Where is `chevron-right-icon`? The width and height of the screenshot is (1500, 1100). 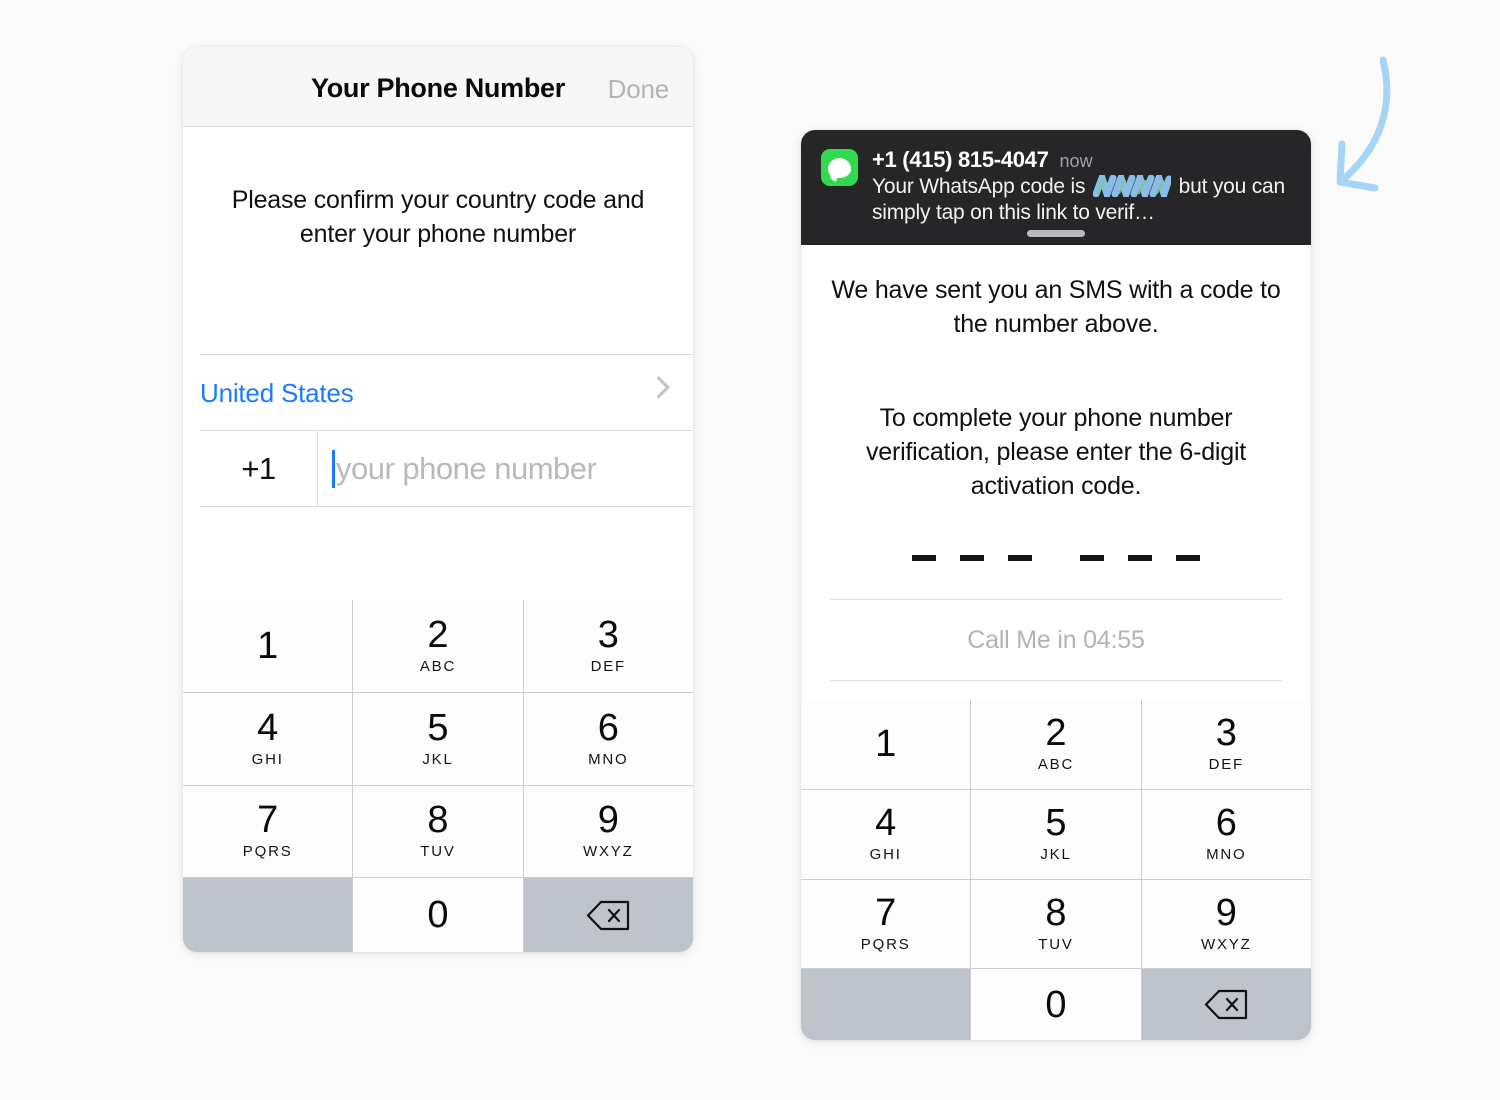
chevron-right-icon is located at coordinates (658, 387).